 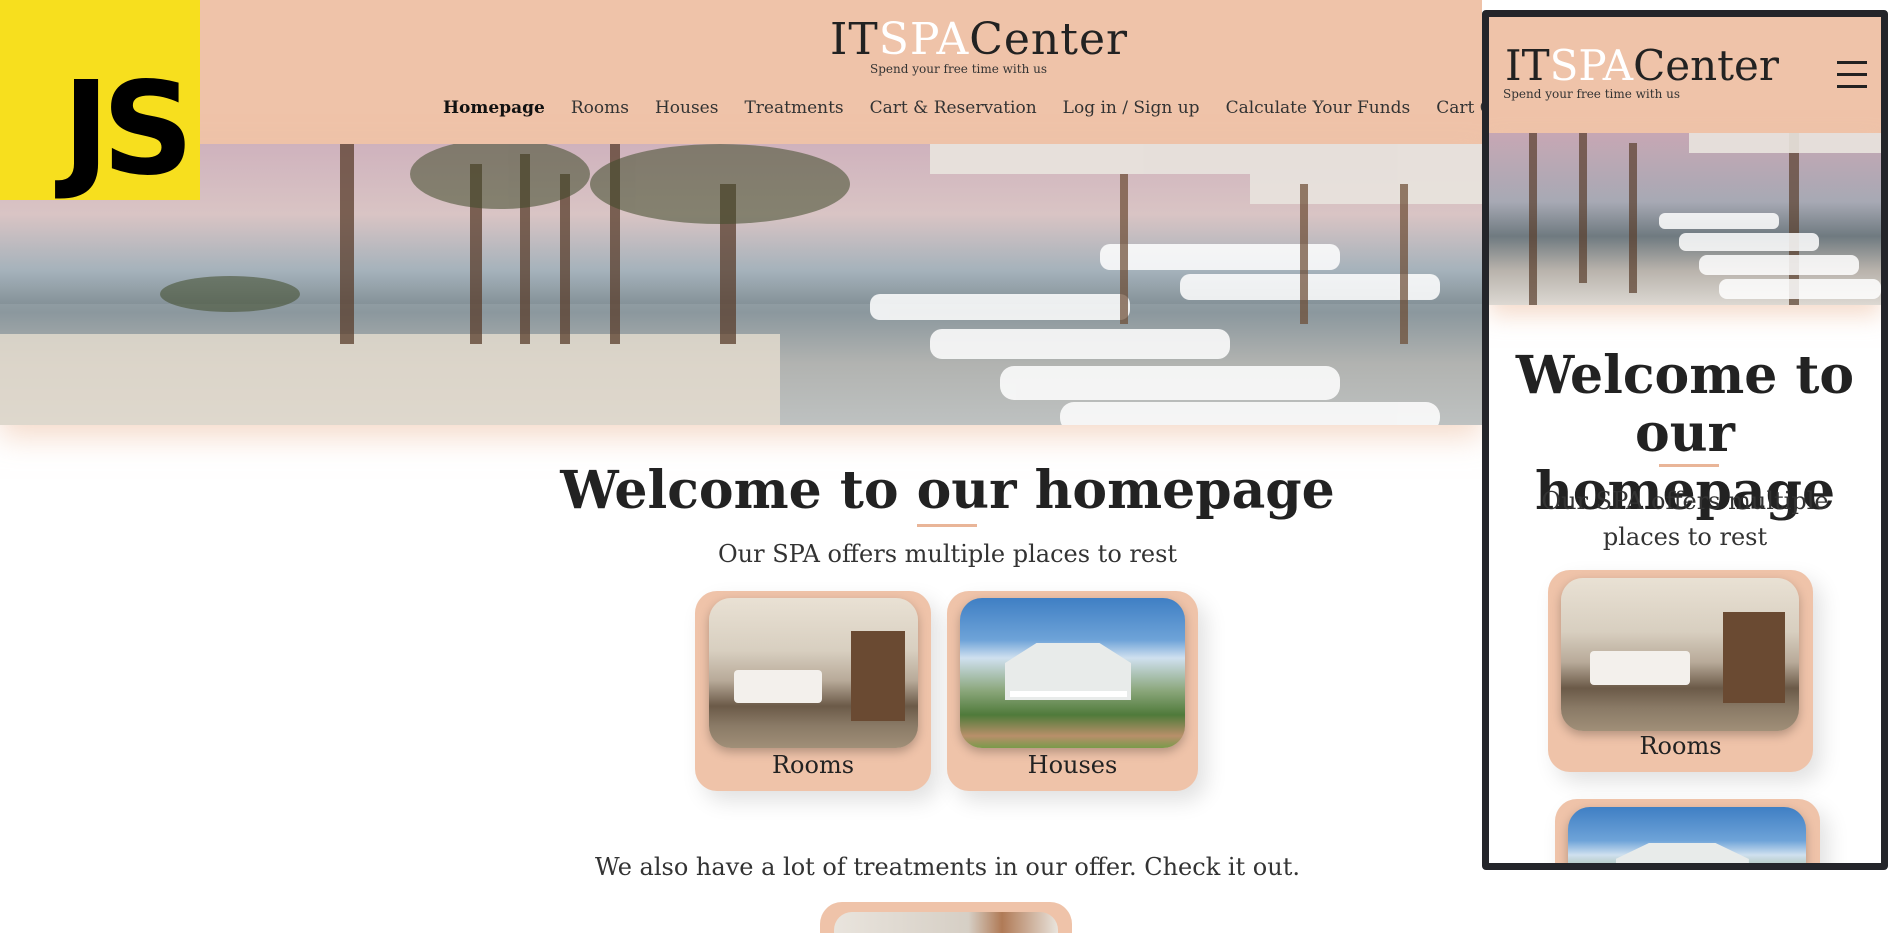 I want to click on nav-treatments: Treatments, so click(x=793, y=108).